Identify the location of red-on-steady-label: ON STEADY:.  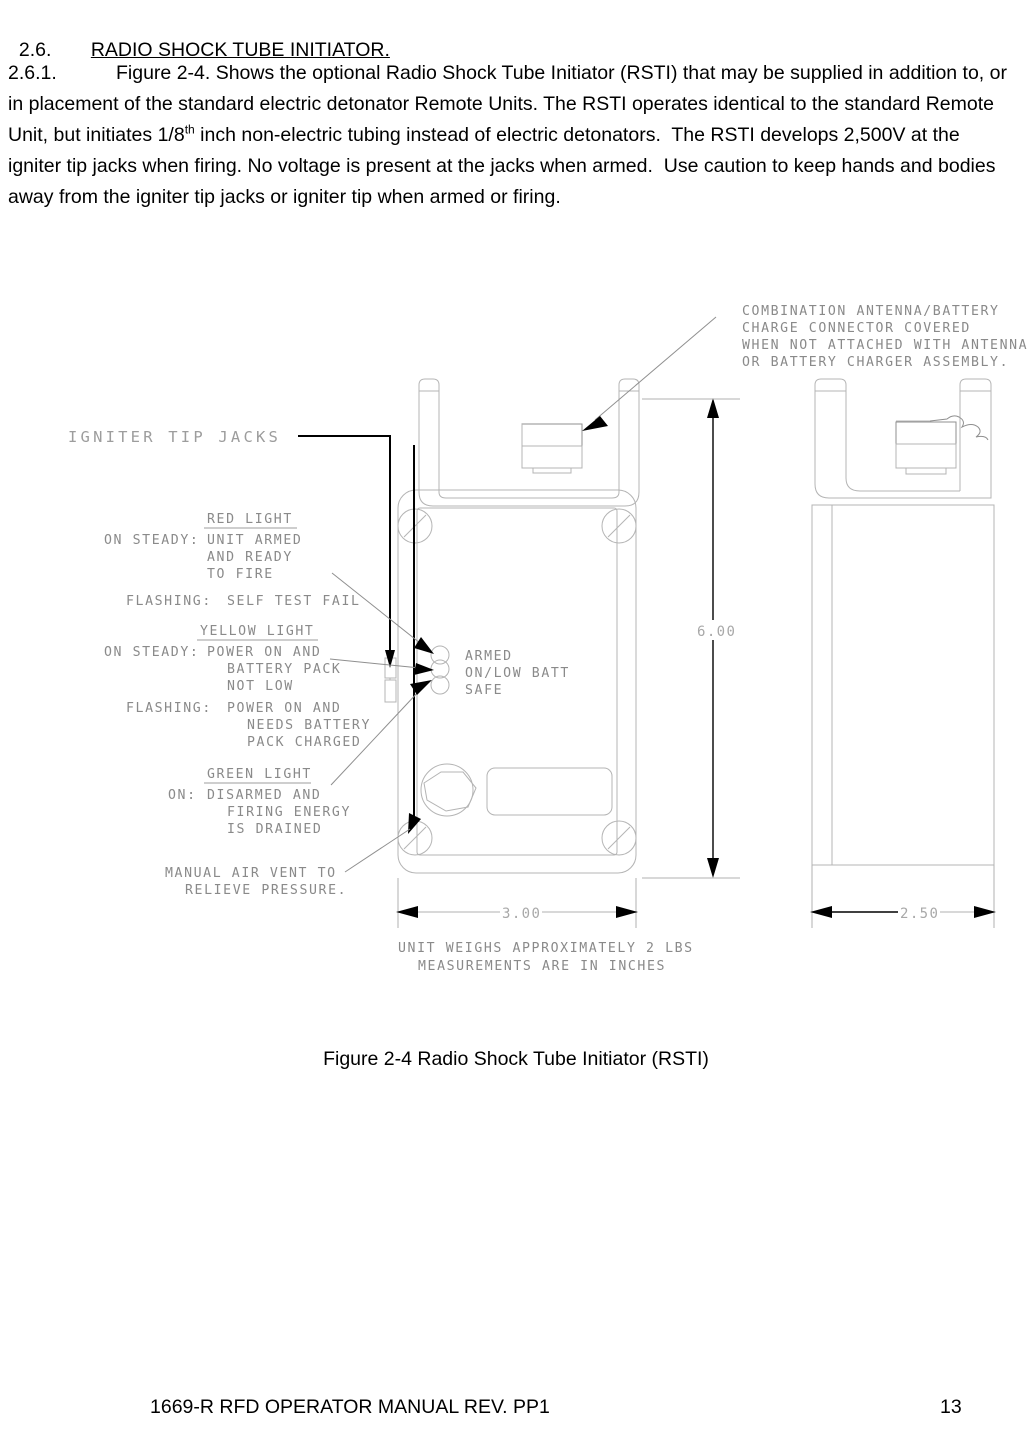
(151, 540).